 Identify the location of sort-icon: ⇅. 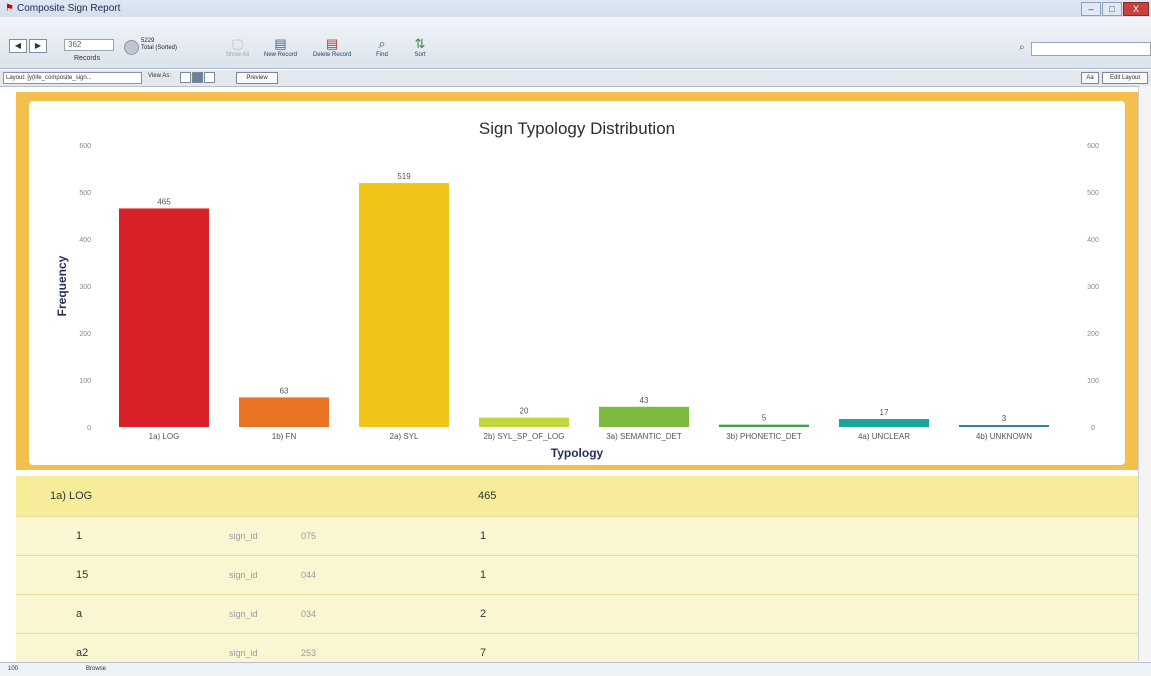
(420, 43).